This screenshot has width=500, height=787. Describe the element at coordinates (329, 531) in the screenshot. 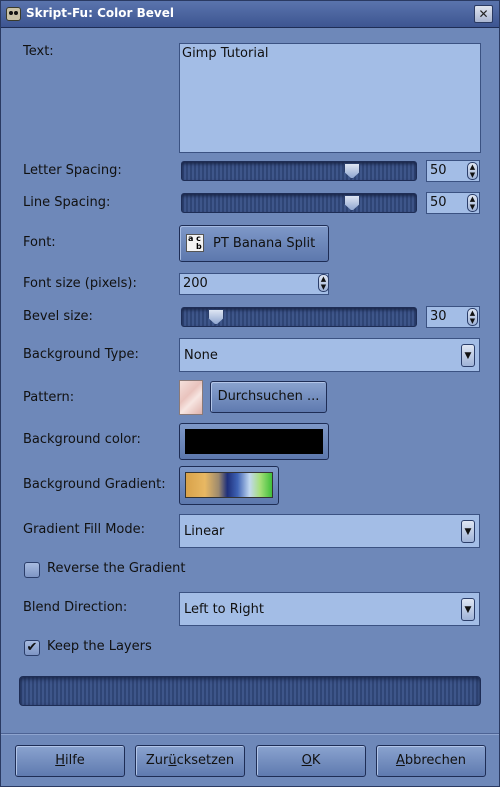

I see `gradient-fill-mode-combo: Linear ▼` at that location.